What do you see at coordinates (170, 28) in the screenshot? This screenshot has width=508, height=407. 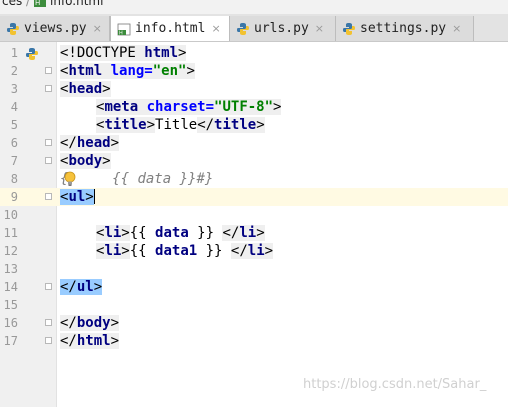 I see `tab-info-html: H info.html ×` at bounding box center [170, 28].